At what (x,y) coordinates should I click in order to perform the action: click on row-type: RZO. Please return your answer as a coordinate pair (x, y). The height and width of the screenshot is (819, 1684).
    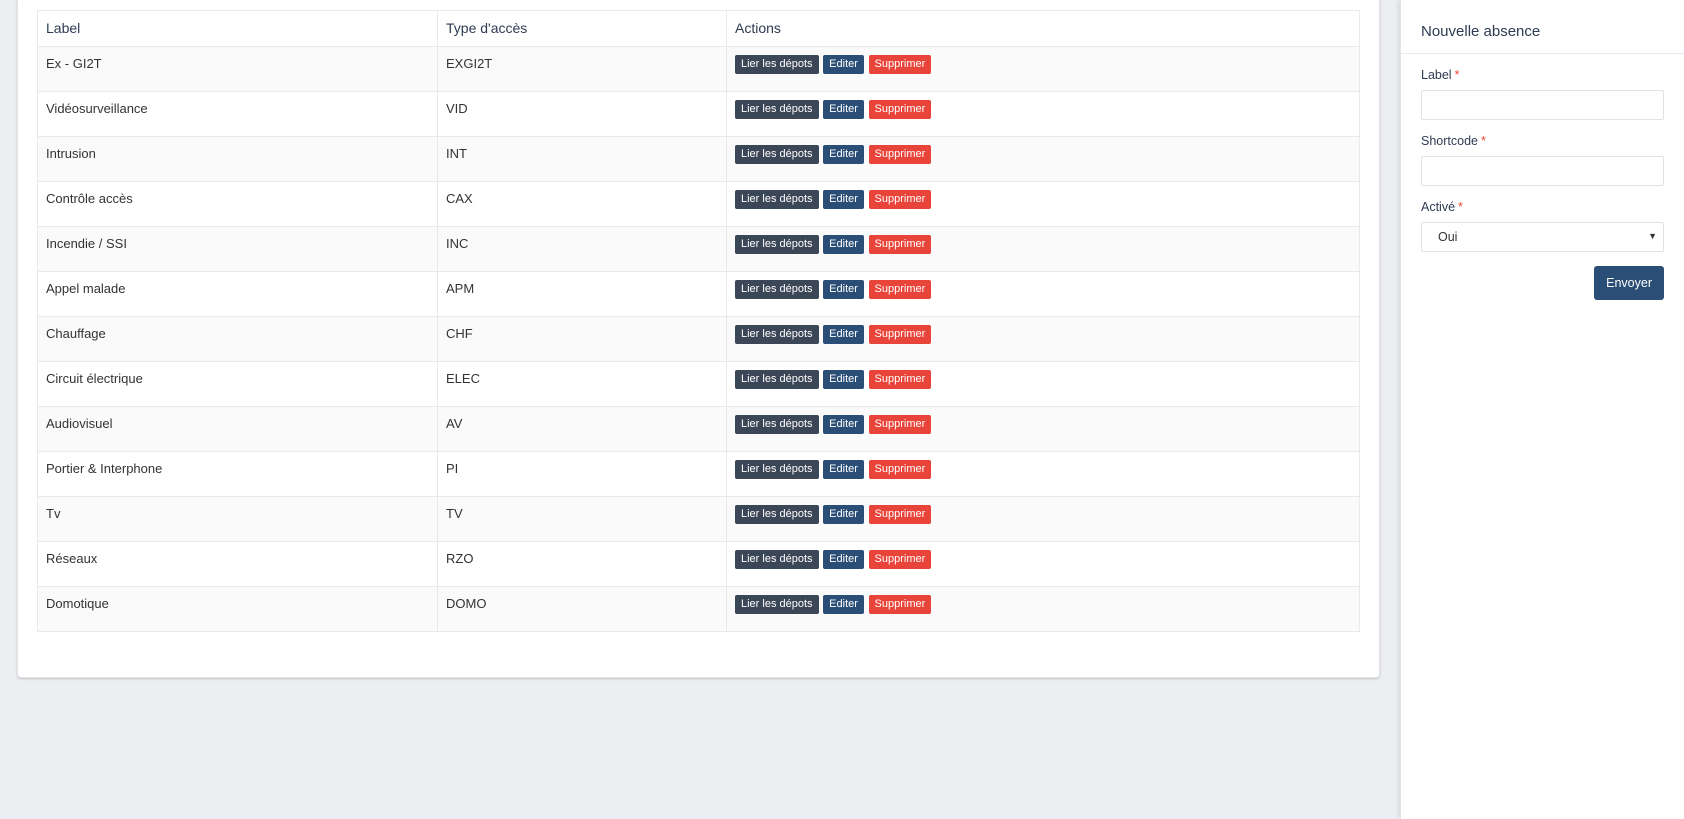
    Looking at the image, I should click on (582, 564).